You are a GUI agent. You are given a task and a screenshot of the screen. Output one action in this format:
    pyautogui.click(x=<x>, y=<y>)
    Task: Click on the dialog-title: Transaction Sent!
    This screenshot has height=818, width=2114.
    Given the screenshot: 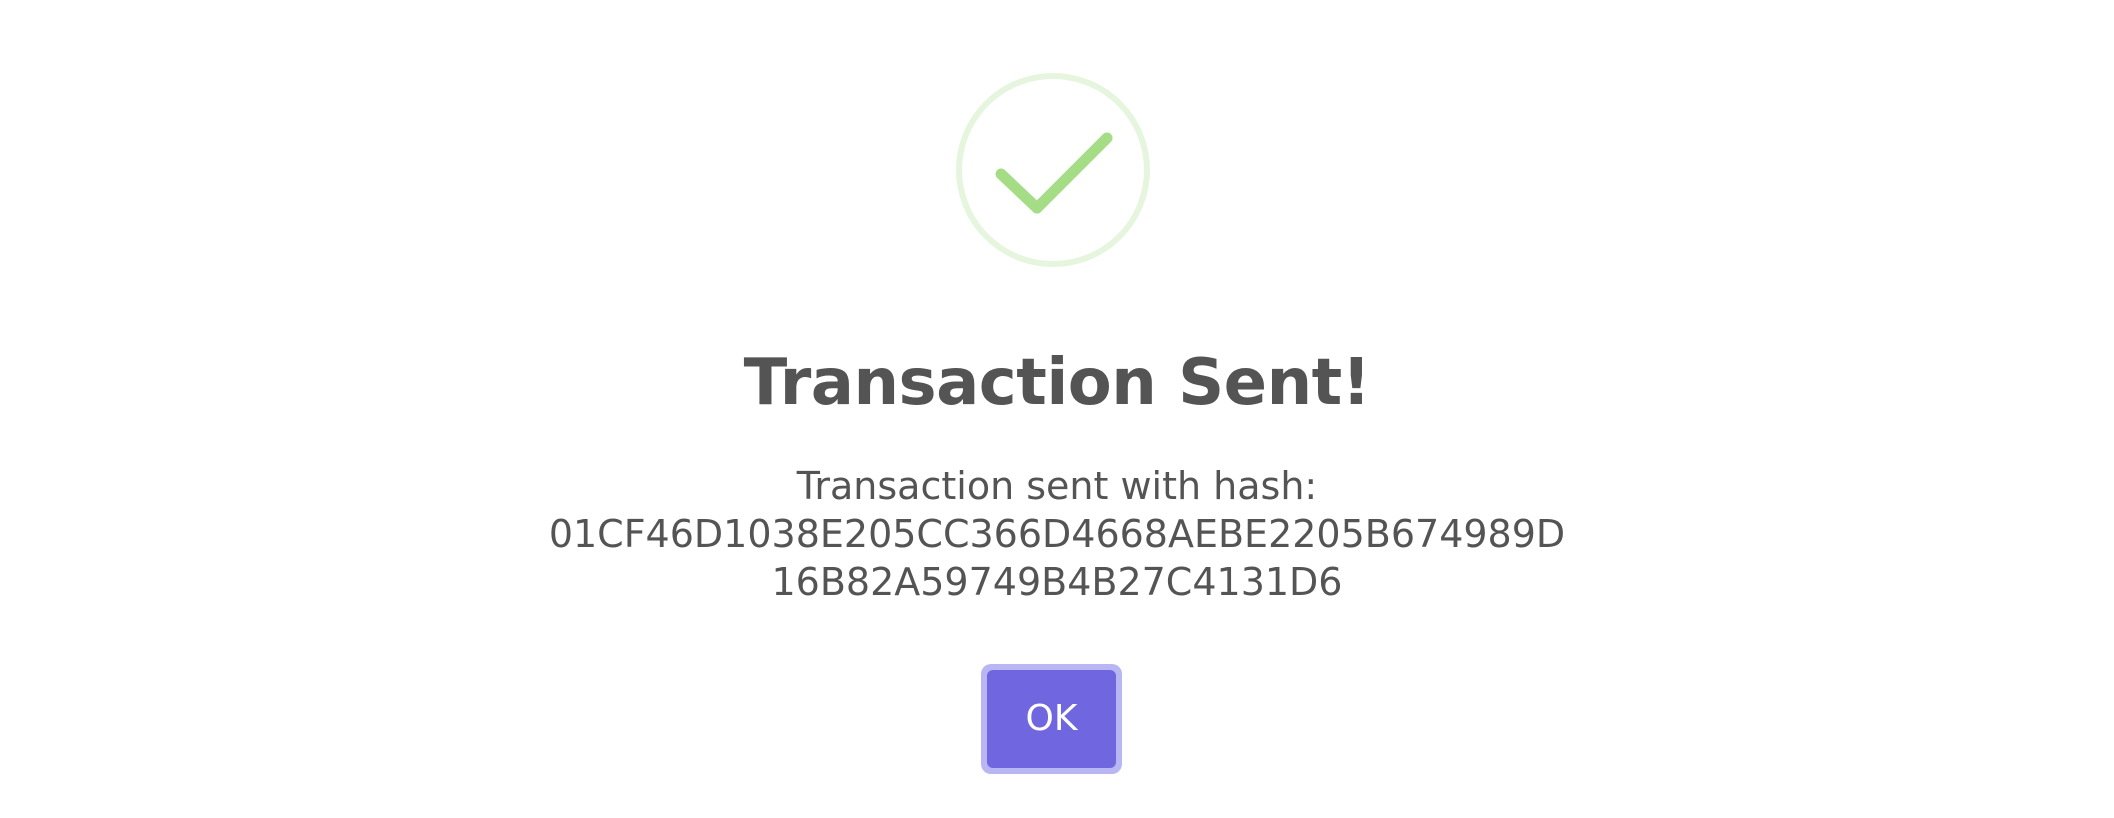 What is the action you would take?
    pyautogui.click(x=1057, y=383)
    